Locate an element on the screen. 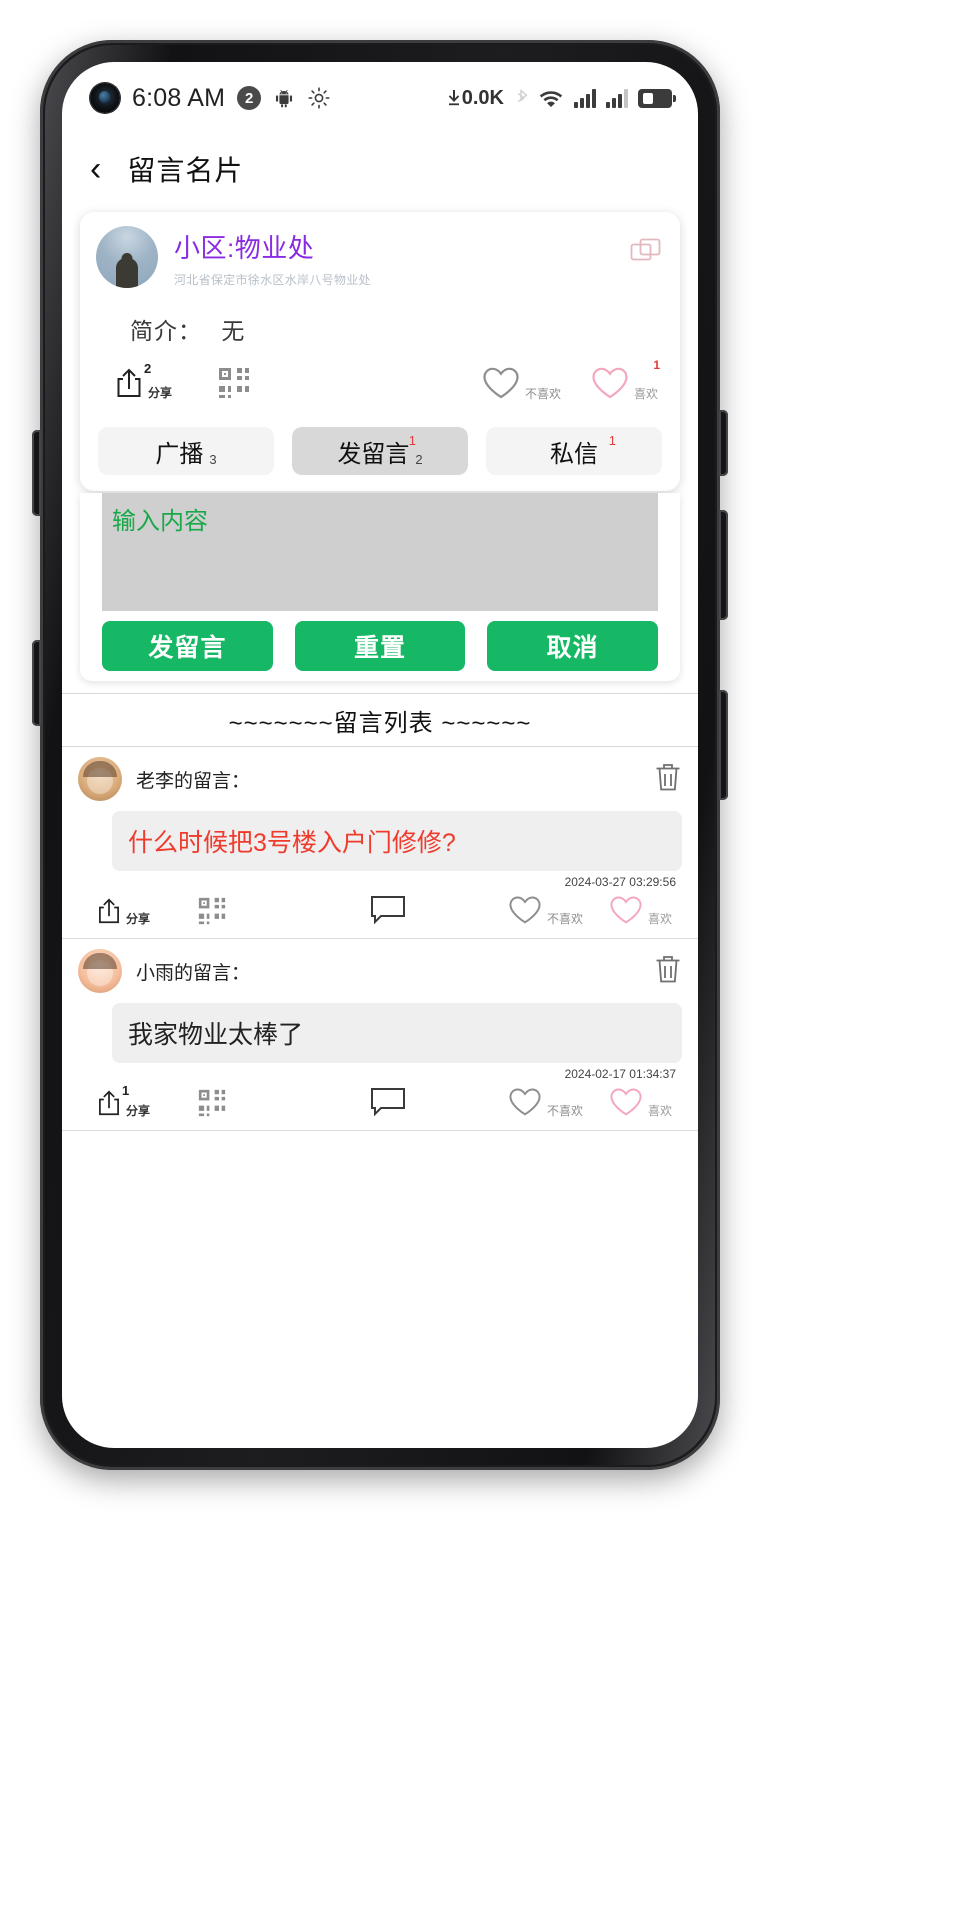 The image size is (960, 1920). private-message-button: 私信 1 is located at coordinates (574, 451).